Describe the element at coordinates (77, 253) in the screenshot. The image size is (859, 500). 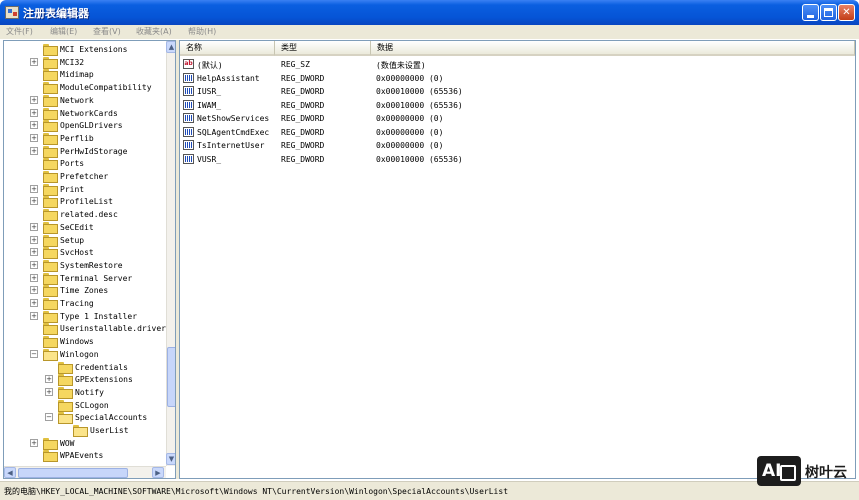
I see `tree-item-label: SvcHost` at that location.